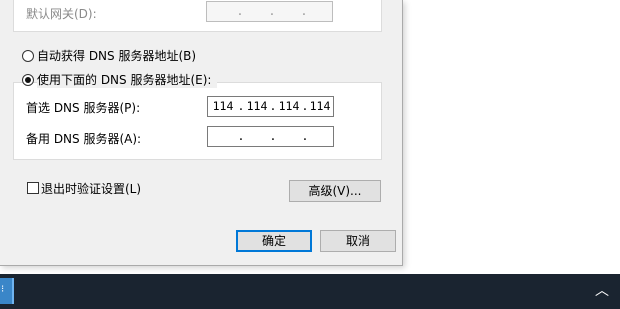 This screenshot has width=620, height=309. I want to click on dns-auto-radio, so click(28, 56).